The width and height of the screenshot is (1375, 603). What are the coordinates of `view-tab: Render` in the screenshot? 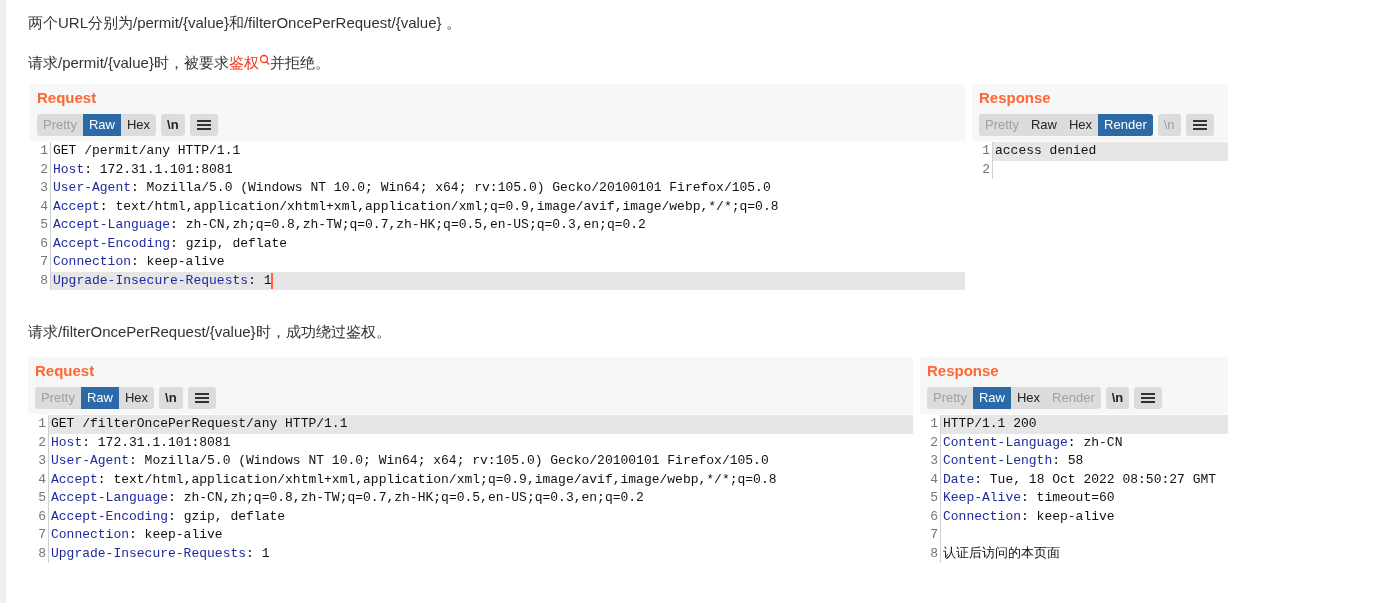 It's located at (1125, 125).